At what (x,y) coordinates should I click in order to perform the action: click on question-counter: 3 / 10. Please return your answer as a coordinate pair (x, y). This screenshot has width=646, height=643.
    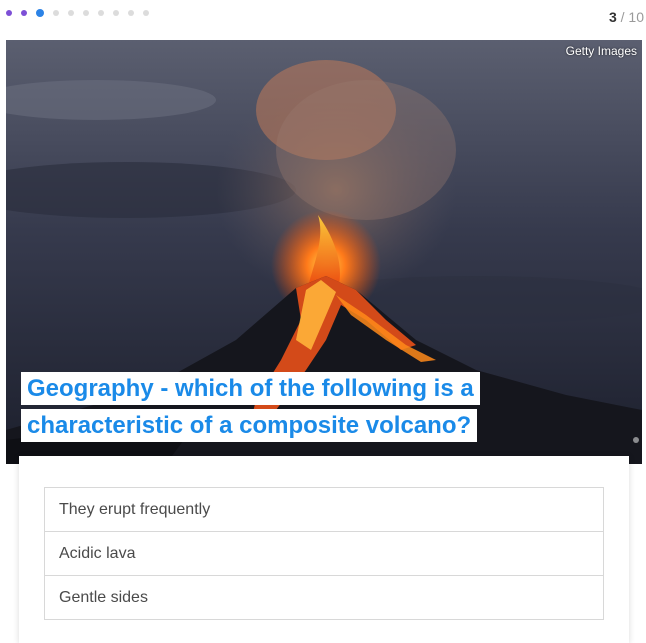
    Looking at the image, I should click on (626, 17).